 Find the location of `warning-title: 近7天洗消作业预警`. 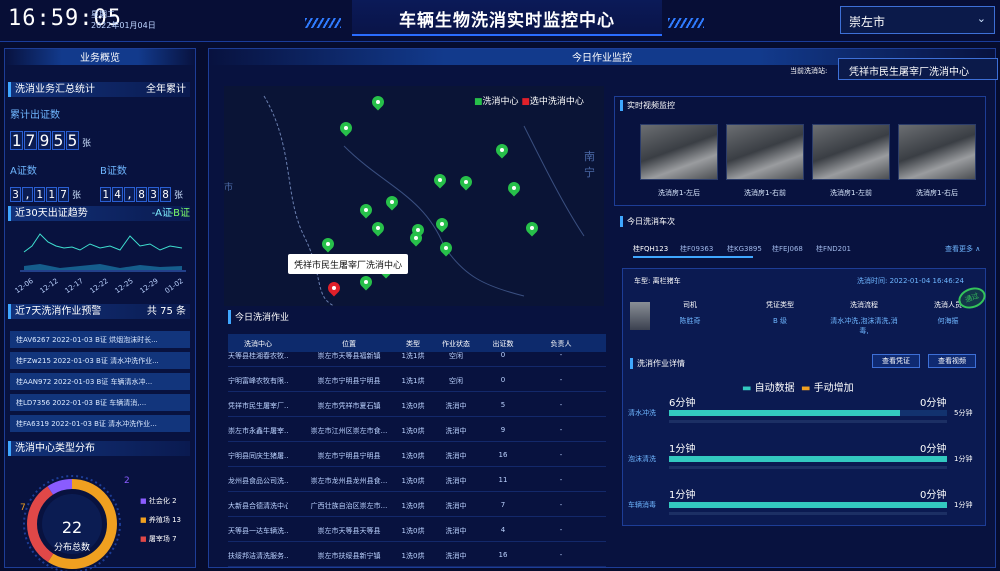

warning-title: 近7天洗消作业预警 is located at coordinates (58, 311).